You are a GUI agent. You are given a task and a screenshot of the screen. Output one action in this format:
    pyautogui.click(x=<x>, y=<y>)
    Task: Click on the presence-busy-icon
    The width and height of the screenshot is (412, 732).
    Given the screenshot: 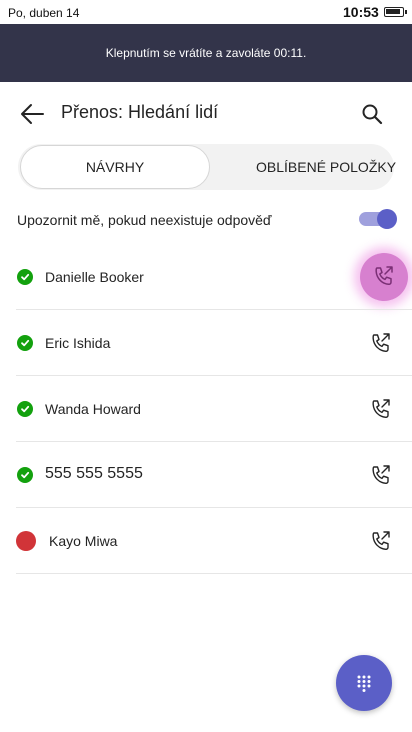 What is the action you would take?
    pyautogui.click(x=26, y=541)
    